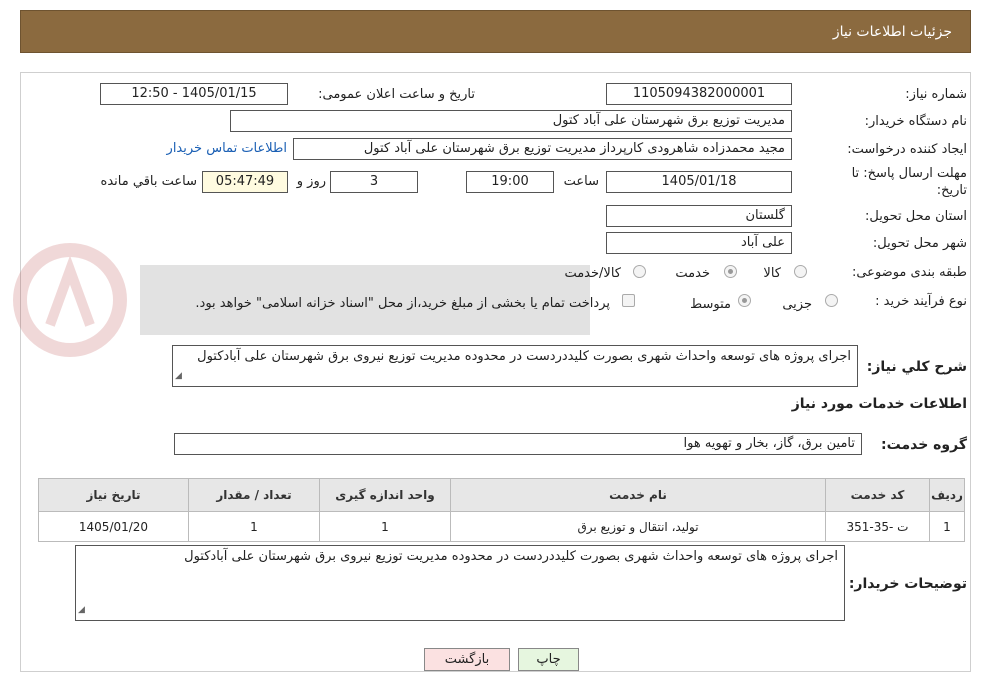  I want to click on deadline-label-date: تاریخ:, so click(951, 190).